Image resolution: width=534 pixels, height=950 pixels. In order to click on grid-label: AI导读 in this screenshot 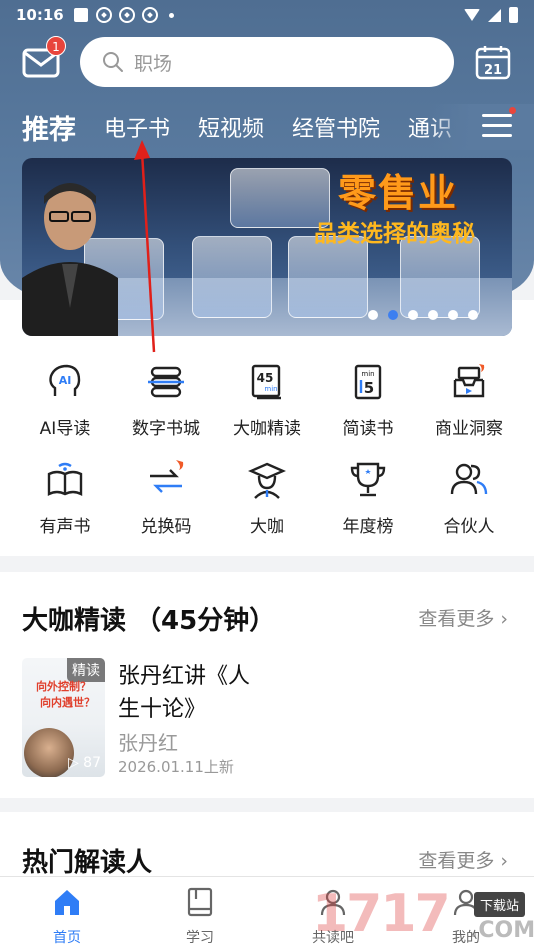, I will do `click(65, 429)`.